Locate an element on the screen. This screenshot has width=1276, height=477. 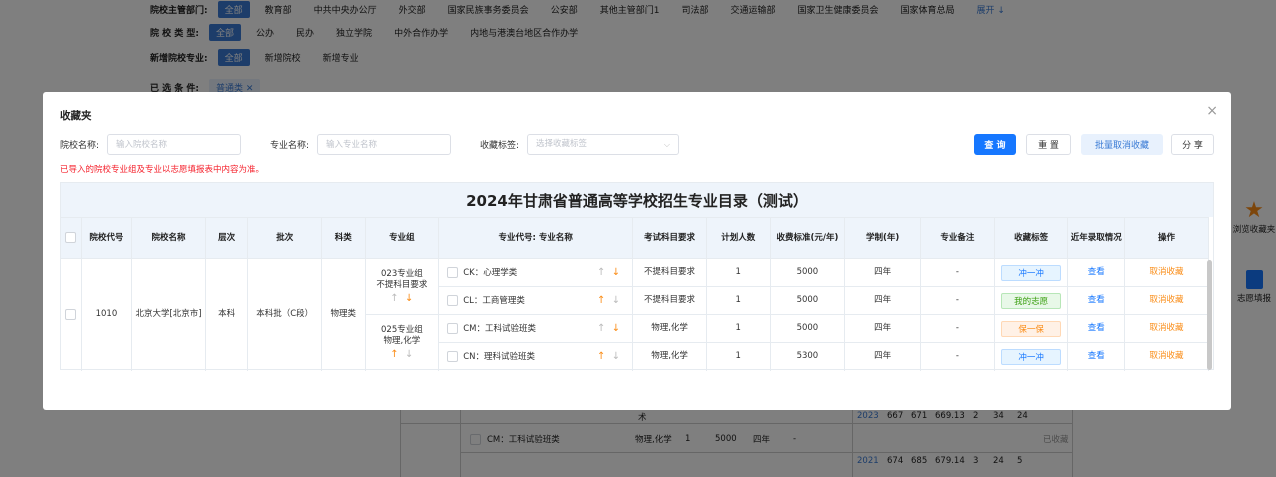
tag-select-placeholder: 选择收藏标签 is located at coordinates (562, 144).